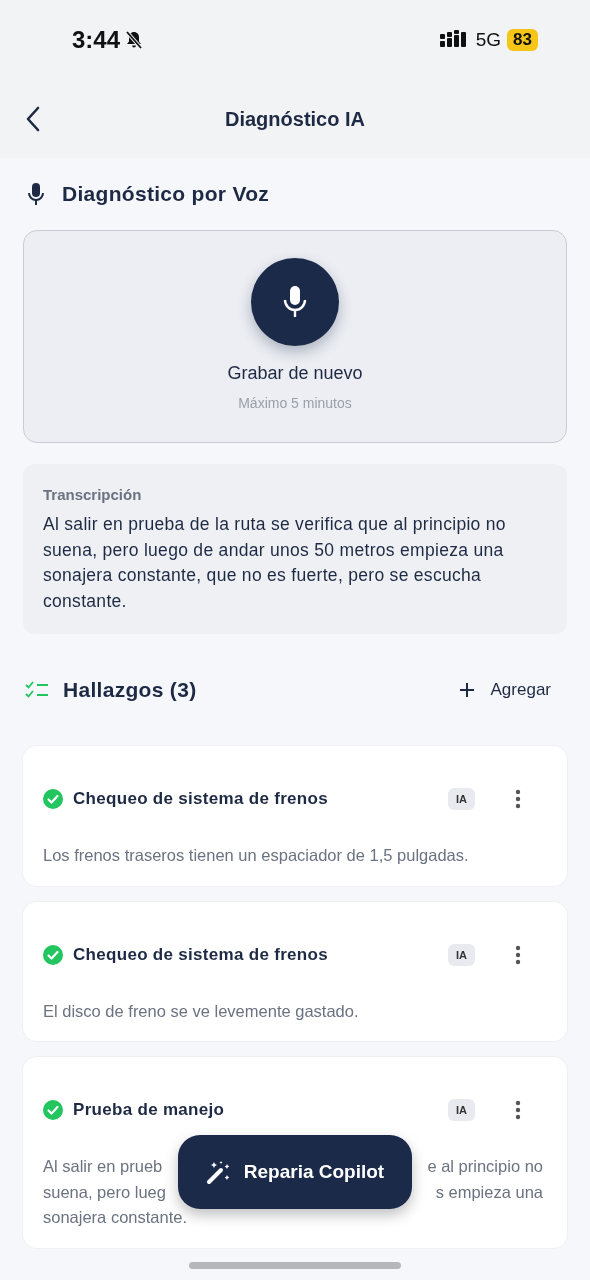 This screenshot has width=590, height=1280. I want to click on network-label: 5G, so click(488, 40).